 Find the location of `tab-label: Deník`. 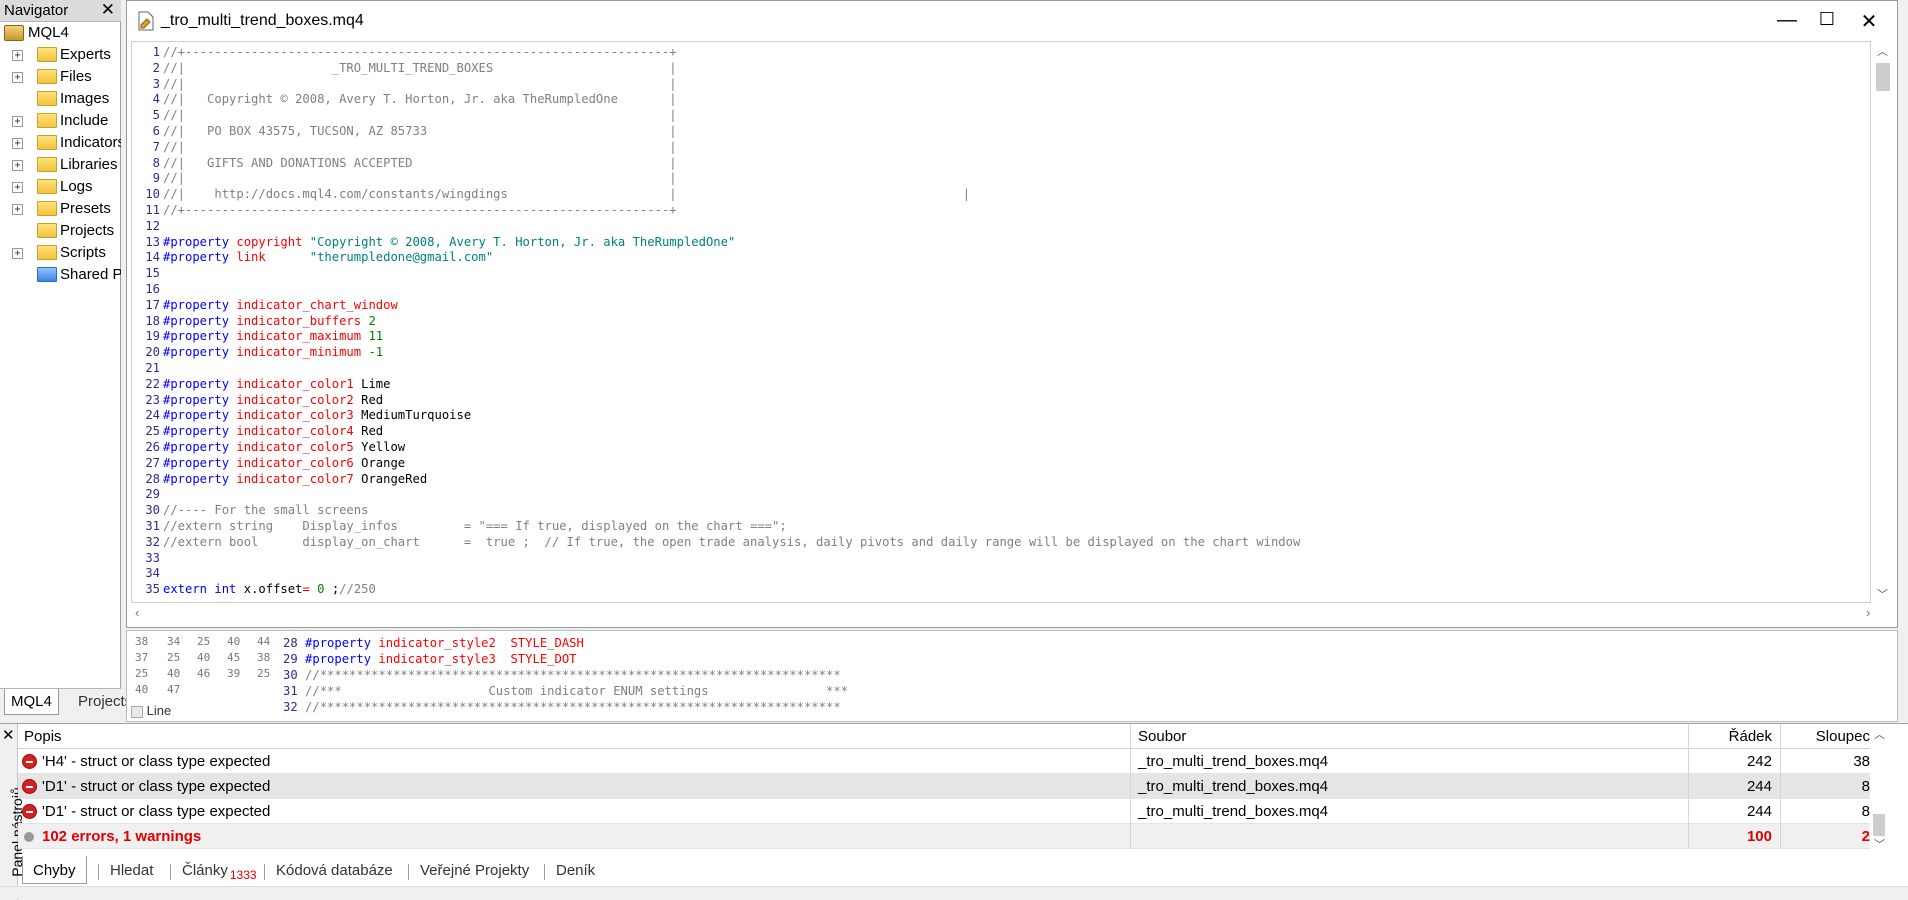

tab-label: Deník is located at coordinates (576, 870).